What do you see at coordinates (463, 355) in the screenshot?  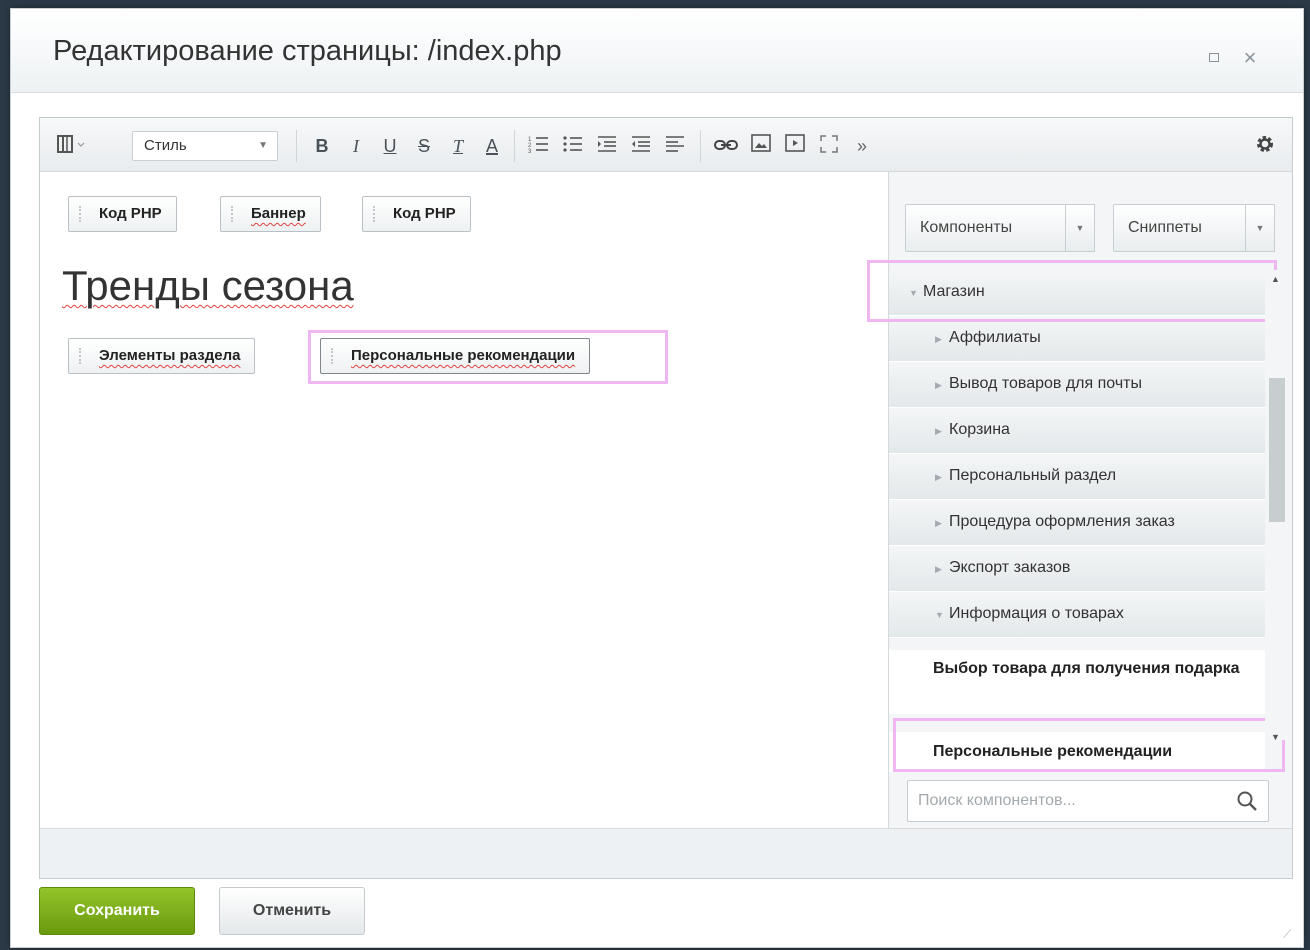 I see `chip-label: Персональные рекомендации` at bounding box center [463, 355].